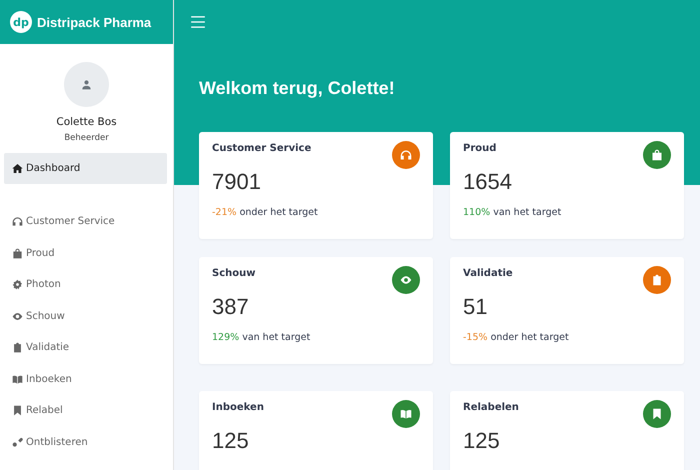  What do you see at coordinates (237, 182) in the screenshot?
I see `card-value: 7901` at bounding box center [237, 182].